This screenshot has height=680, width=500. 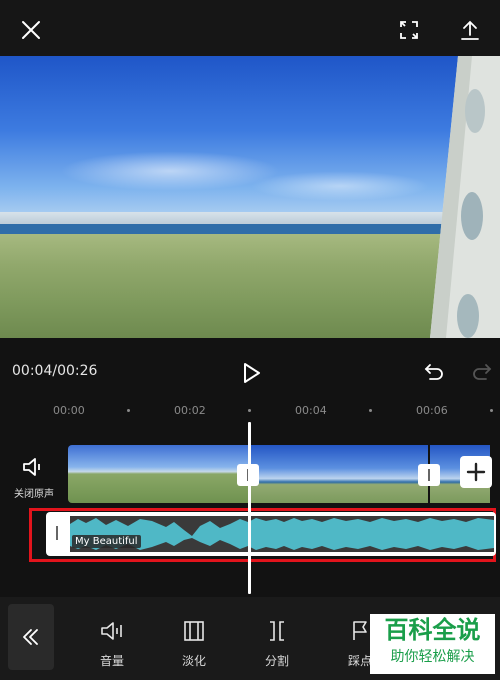 I want to click on fullscreen-icon, so click(x=409, y=30).